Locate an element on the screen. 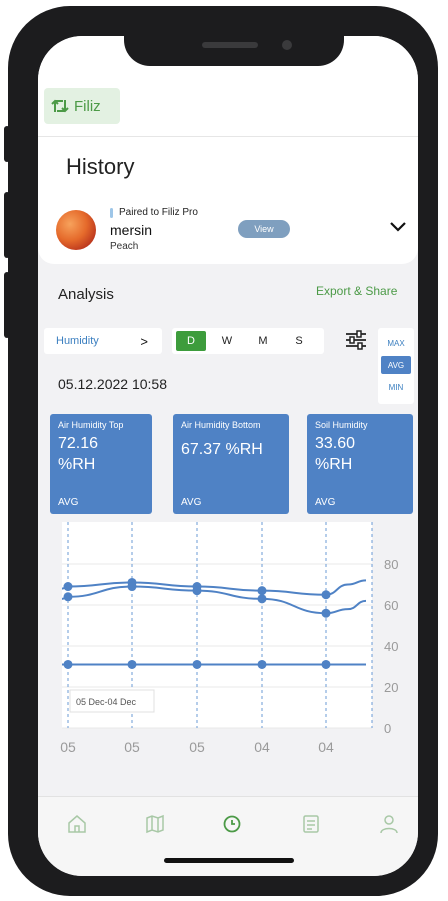 The height and width of the screenshot is (901, 448). soil-humidity-card: Soil Humidity 33.60 %RH AVG is located at coordinates (360, 464).